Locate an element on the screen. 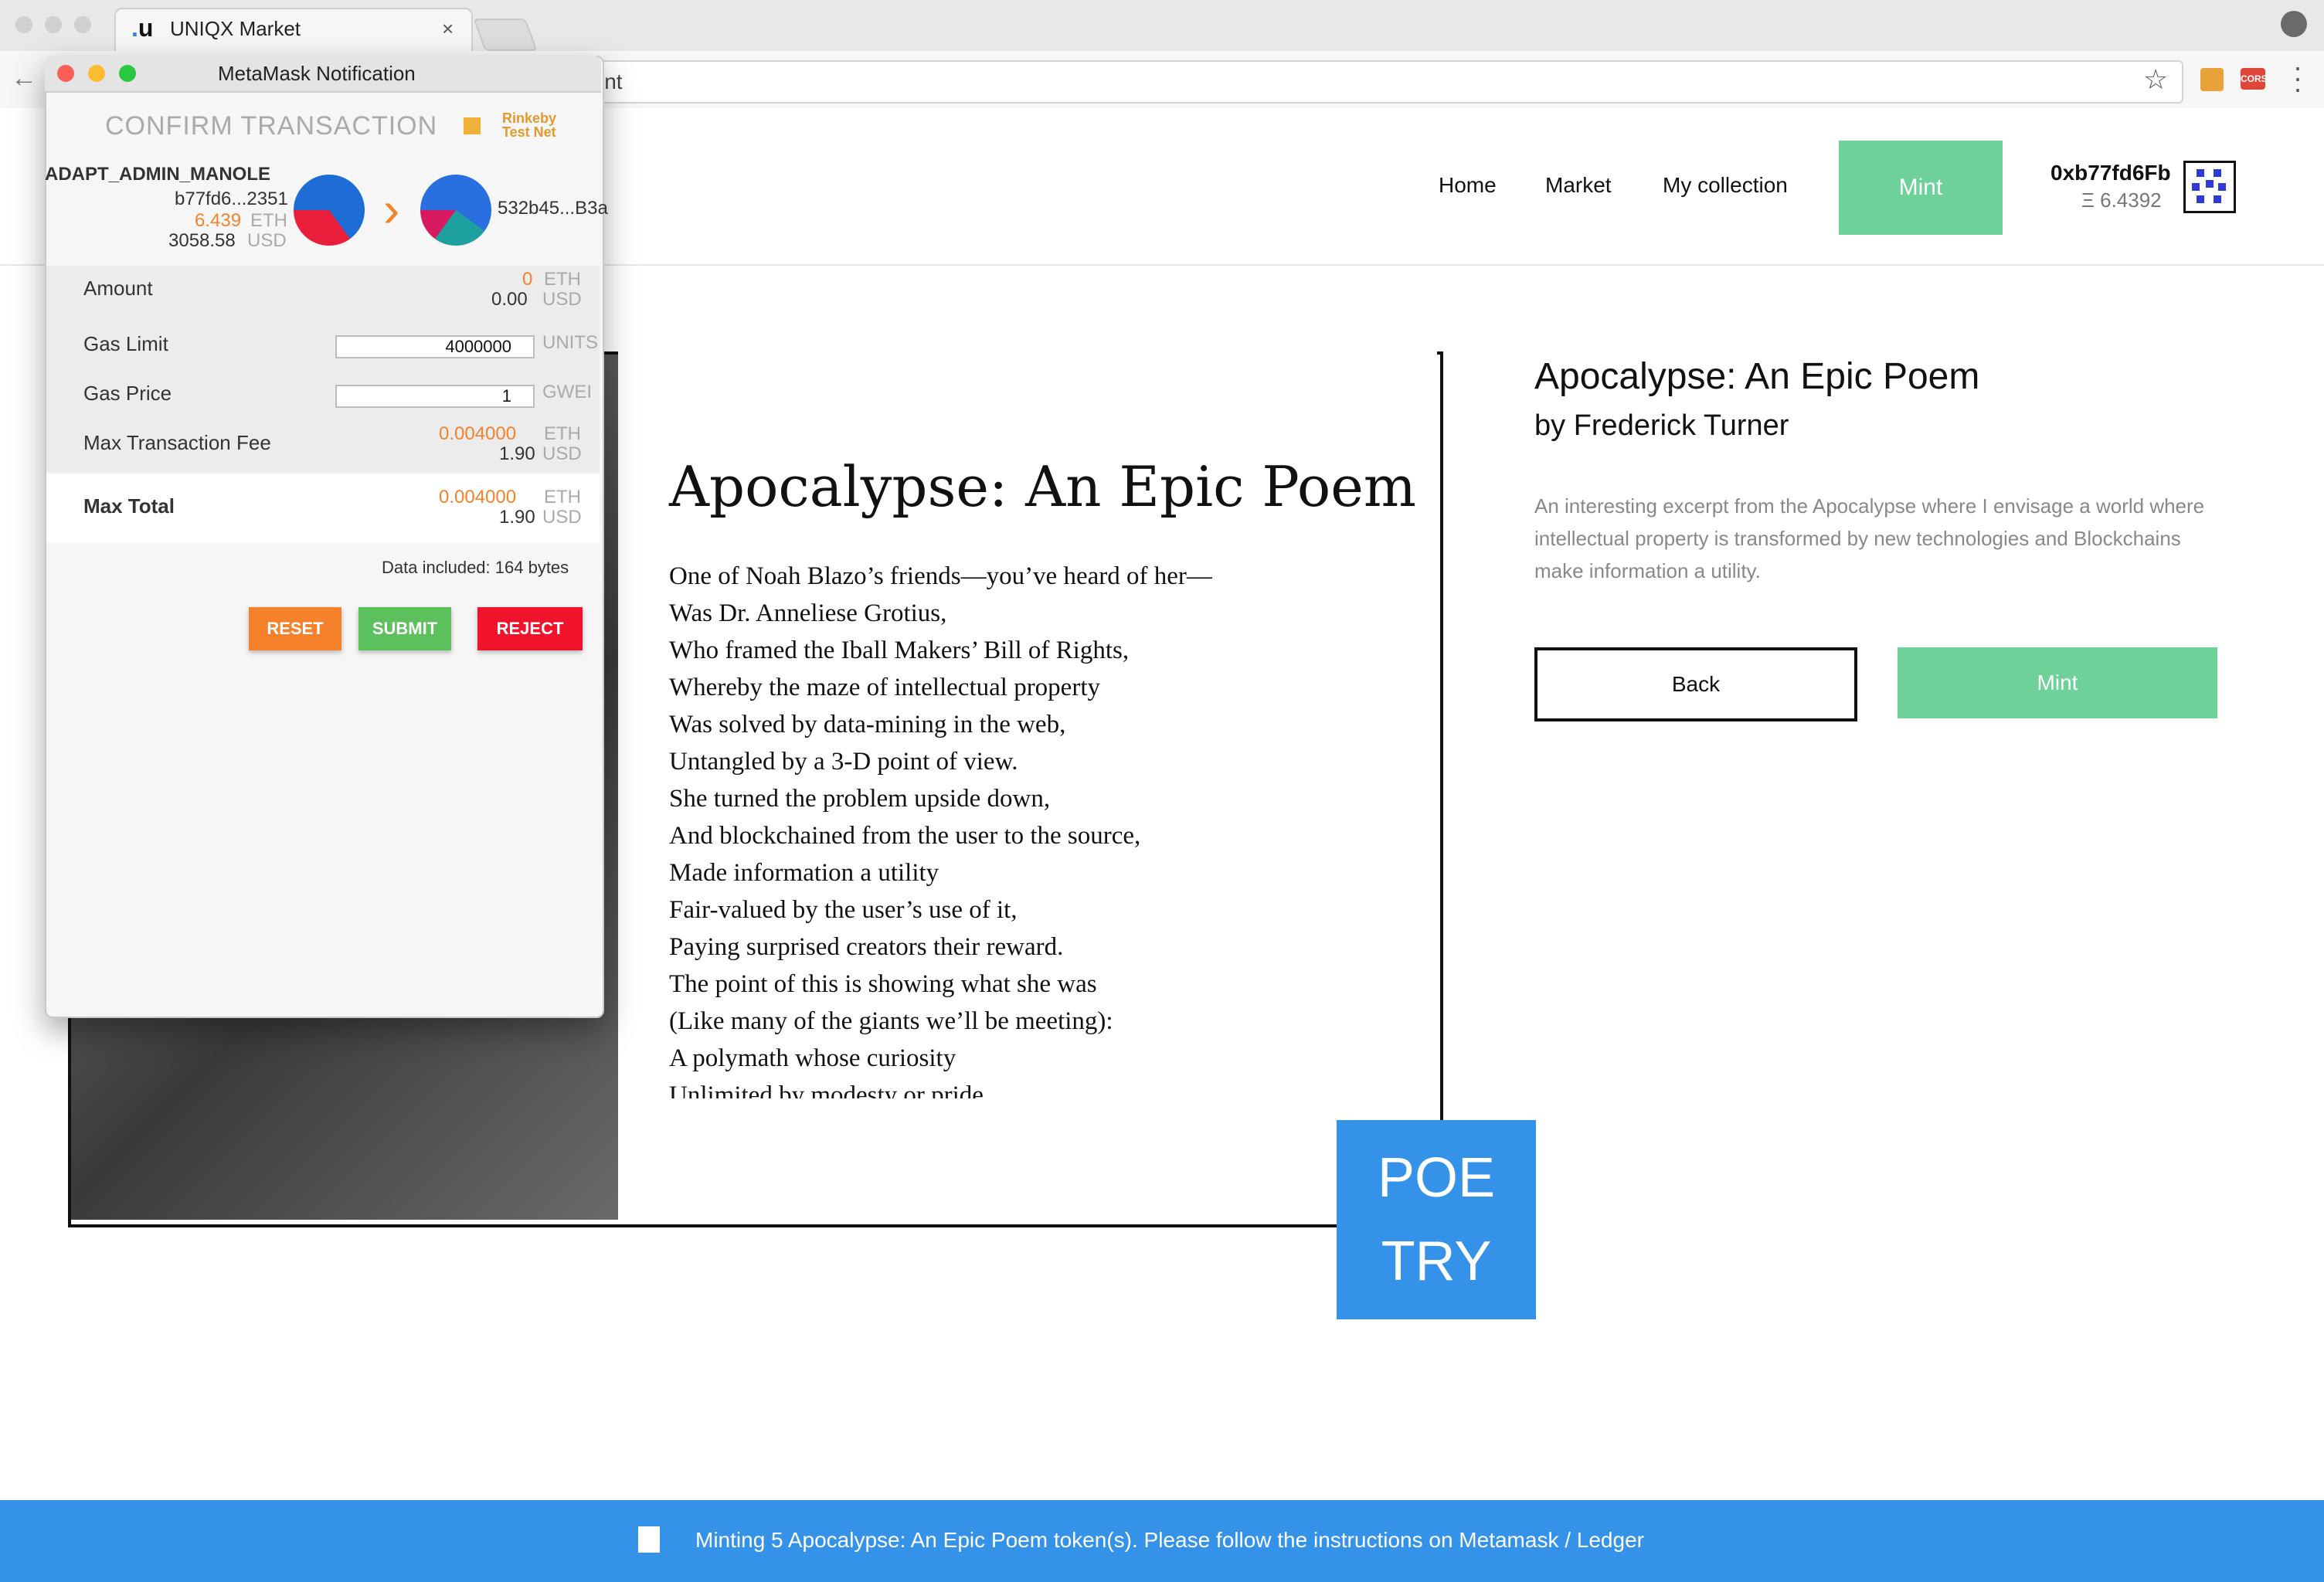  from-address: b77fd6...2351 is located at coordinates (232, 198).